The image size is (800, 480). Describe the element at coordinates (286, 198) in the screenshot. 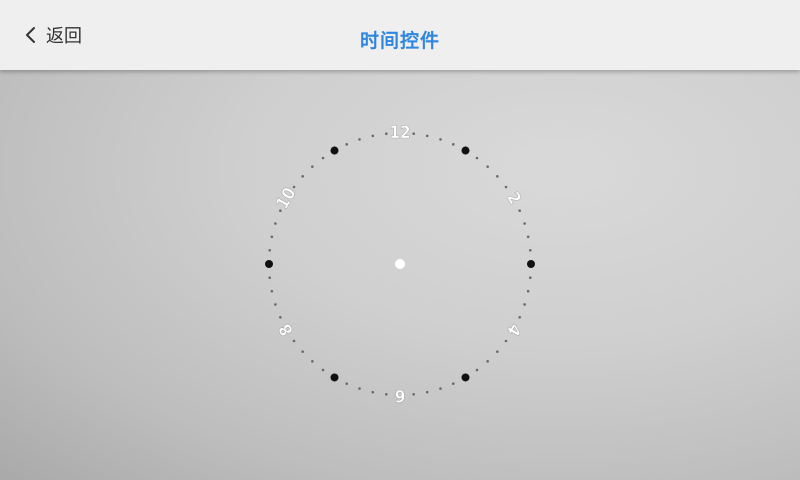

I see `hour-label: 10` at that location.